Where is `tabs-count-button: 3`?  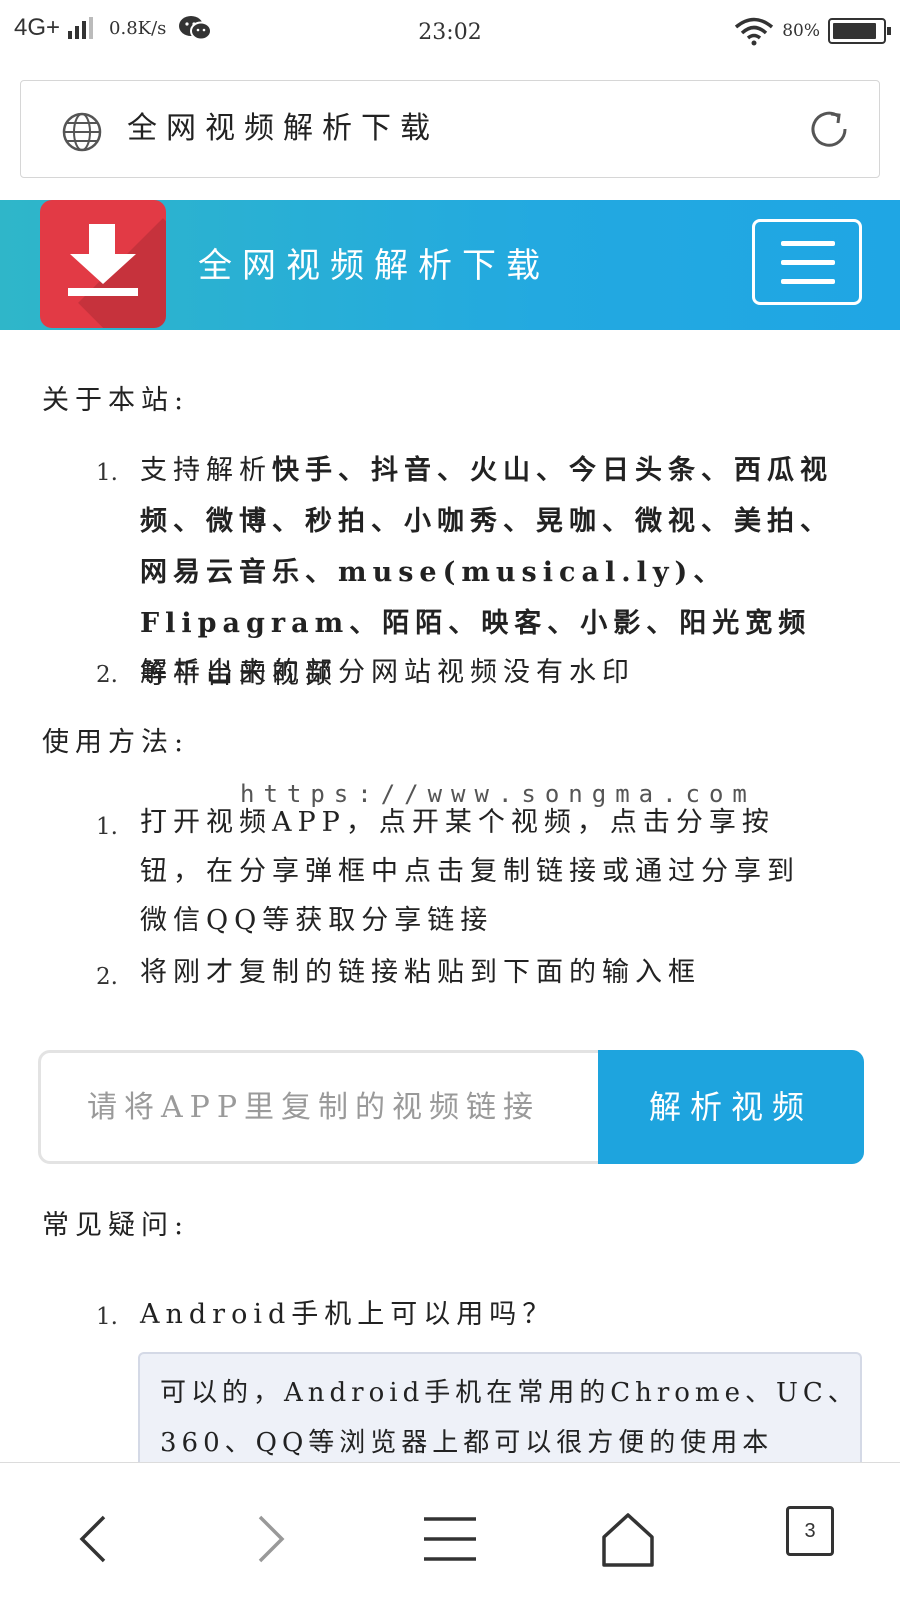 tabs-count-button: 3 is located at coordinates (810, 1531).